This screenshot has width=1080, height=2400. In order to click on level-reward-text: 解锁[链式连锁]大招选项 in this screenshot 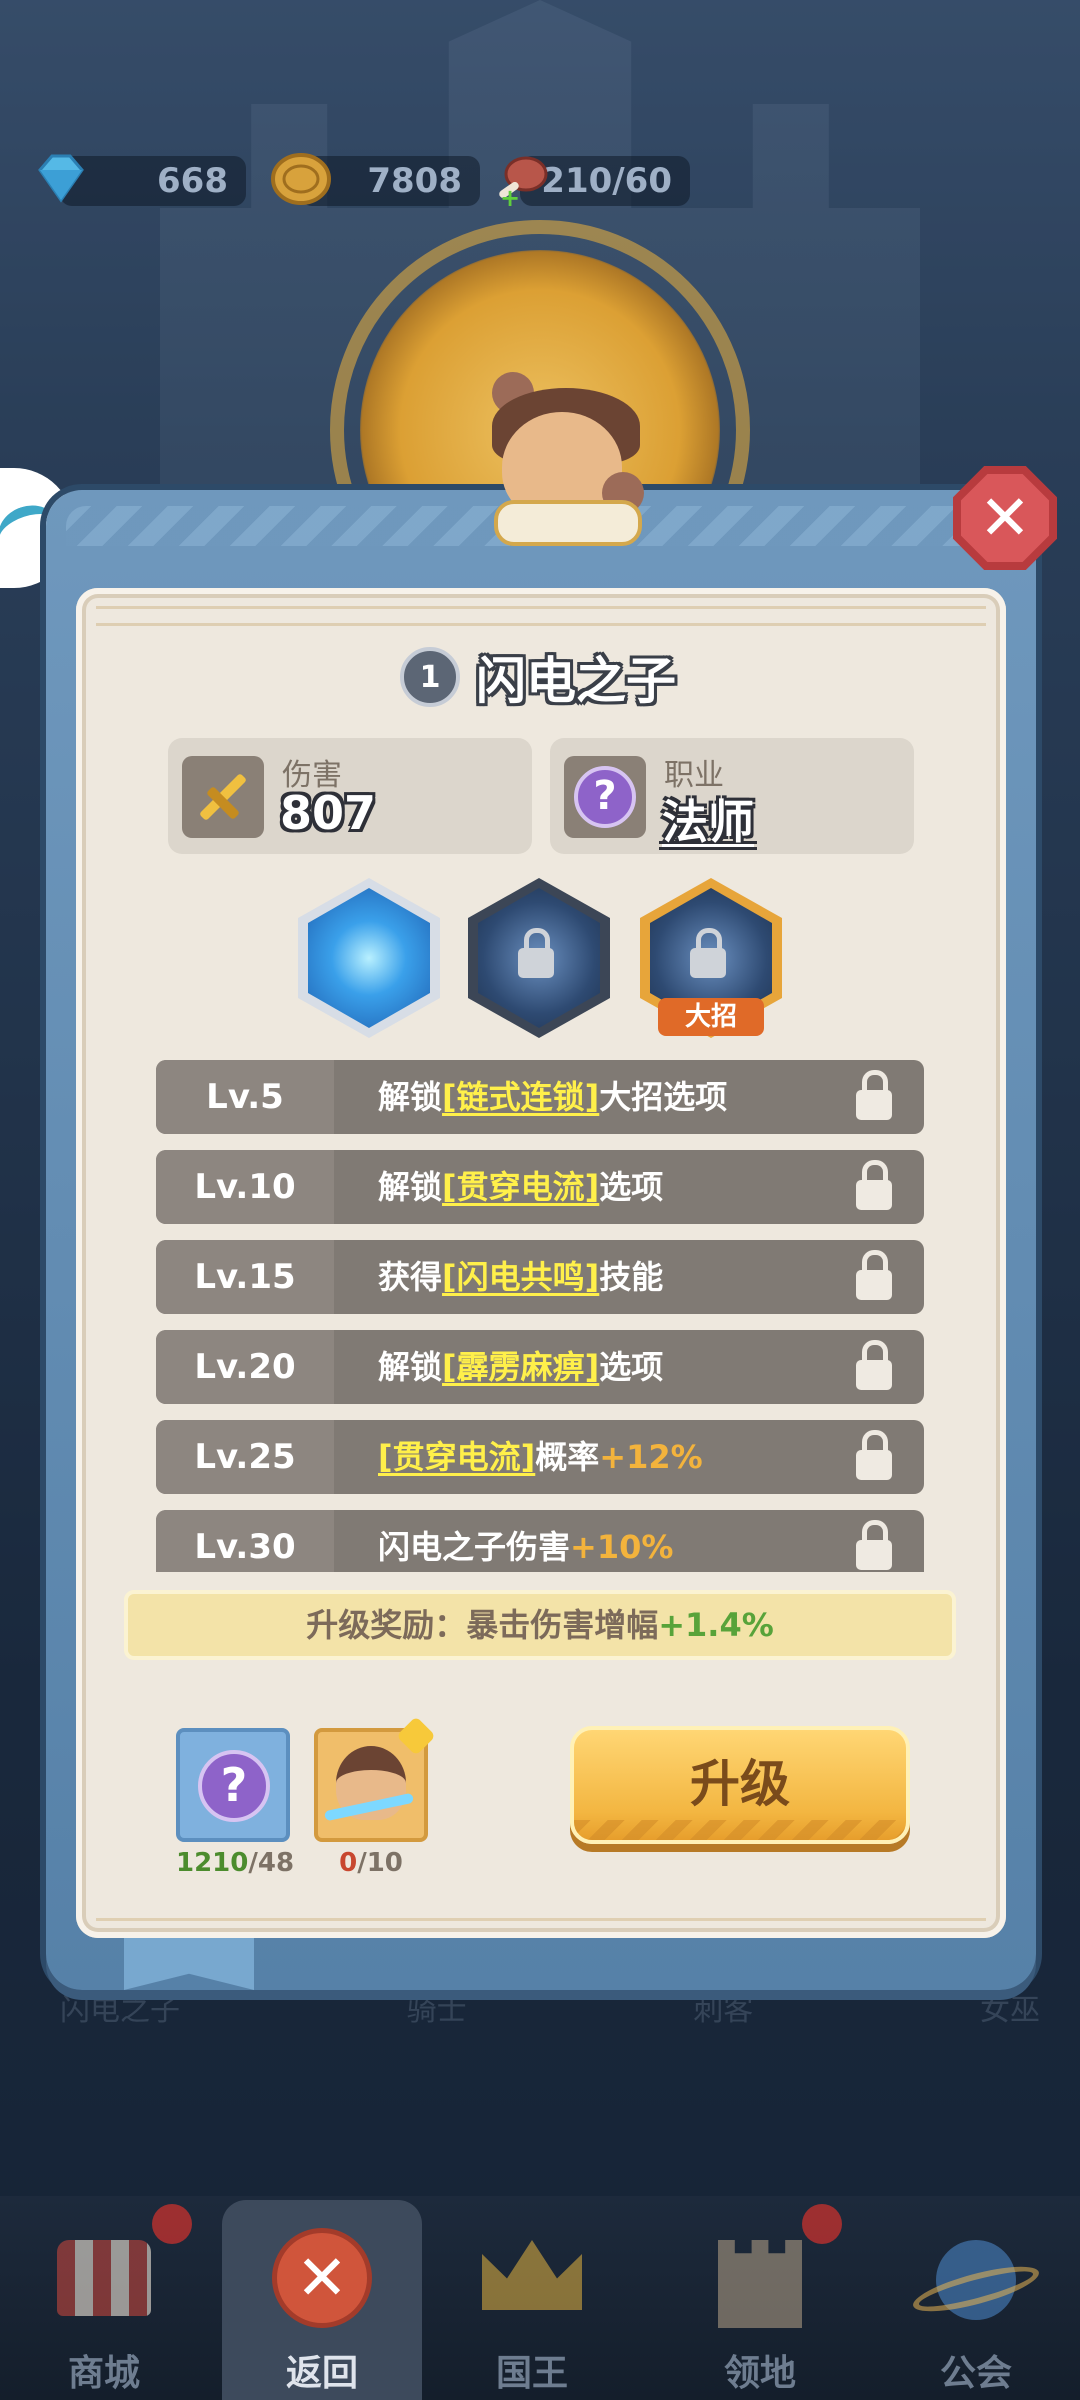, I will do `click(552, 1097)`.